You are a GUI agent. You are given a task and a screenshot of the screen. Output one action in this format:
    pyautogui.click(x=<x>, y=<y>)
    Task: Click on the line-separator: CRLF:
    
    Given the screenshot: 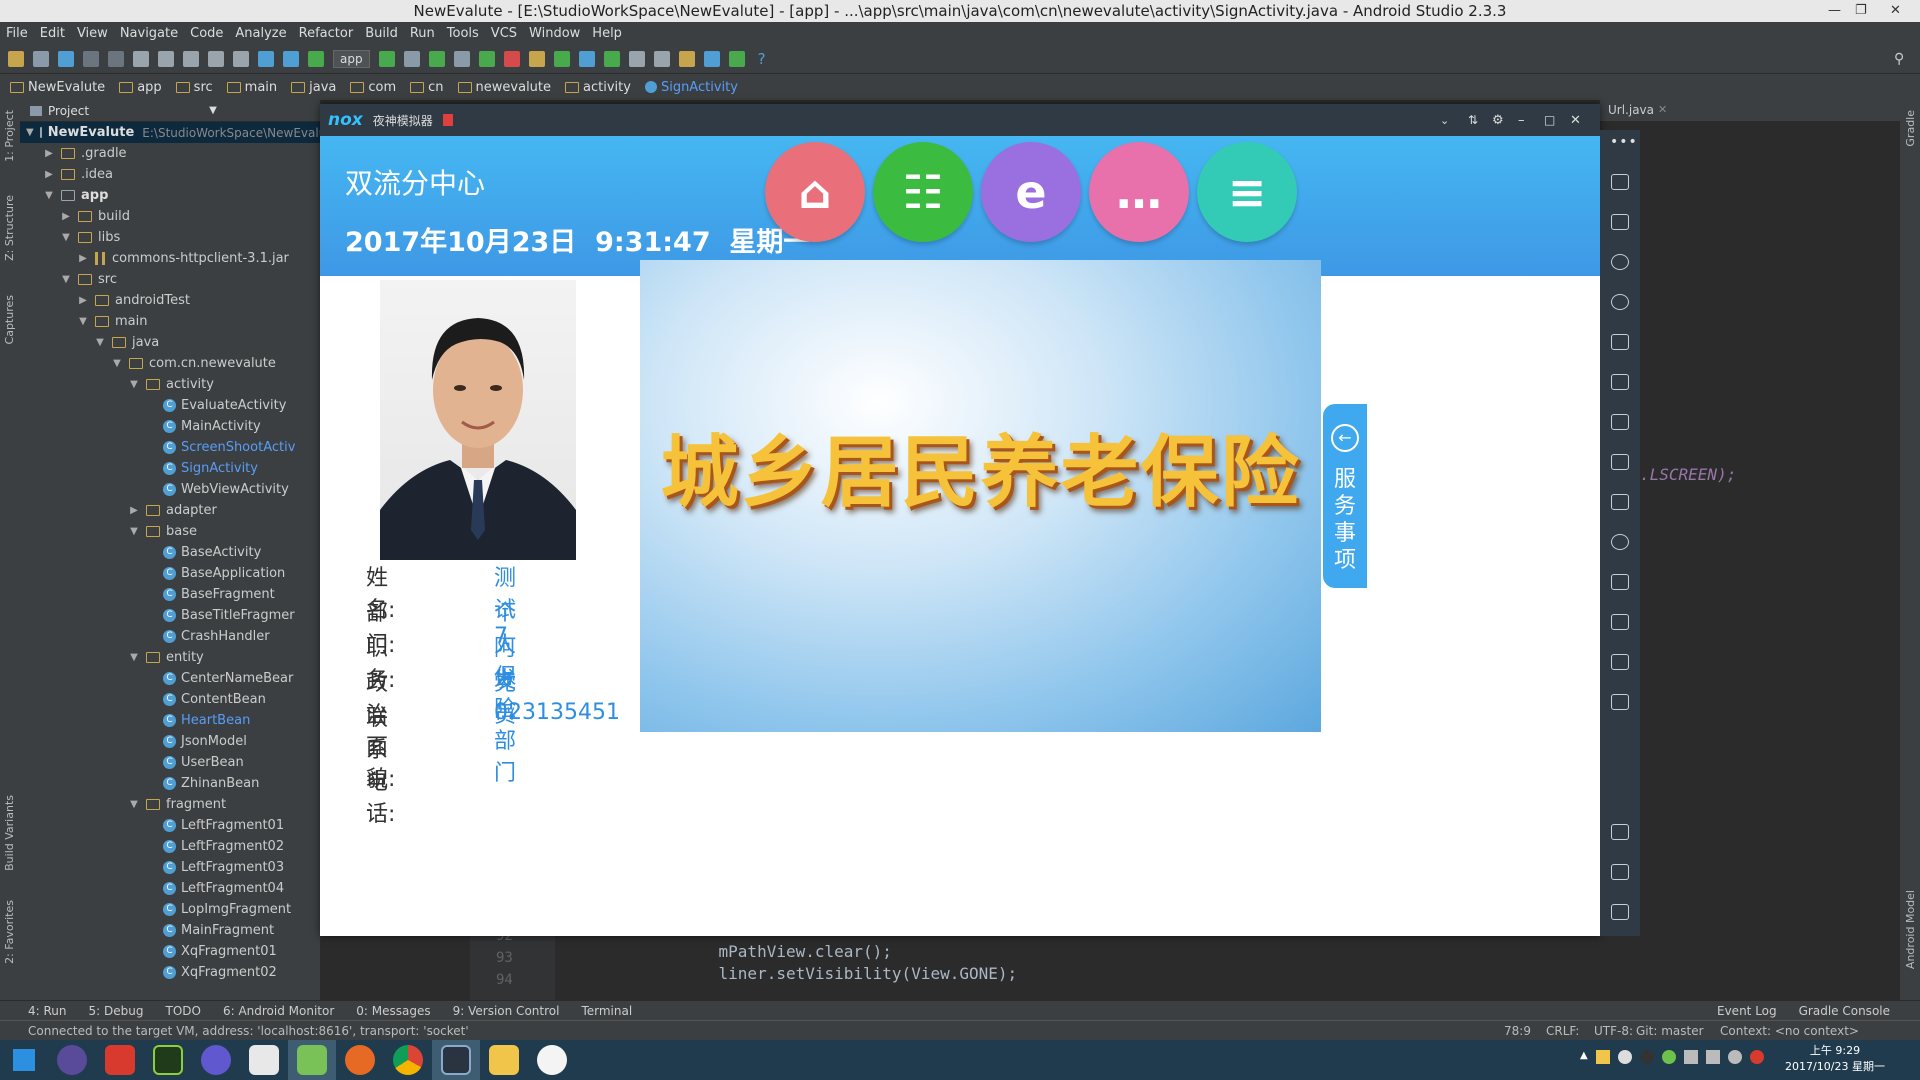 What is the action you would take?
    pyautogui.click(x=1562, y=1031)
    